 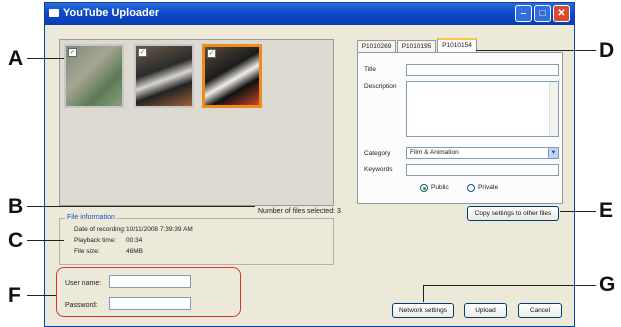 What do you see at coordinates (108, 240) in the screenshot?
I see `info-row-playback: Playback time: 00:34` at bounding box center [108, 240].